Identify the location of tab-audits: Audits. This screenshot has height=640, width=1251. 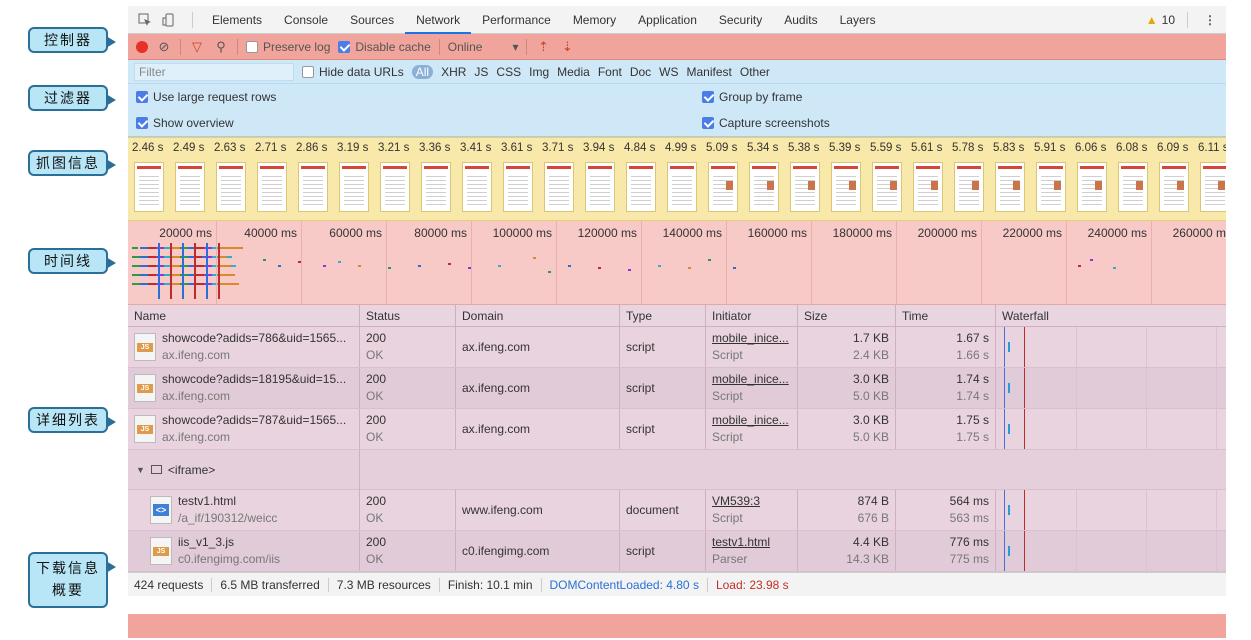
(800, 20).